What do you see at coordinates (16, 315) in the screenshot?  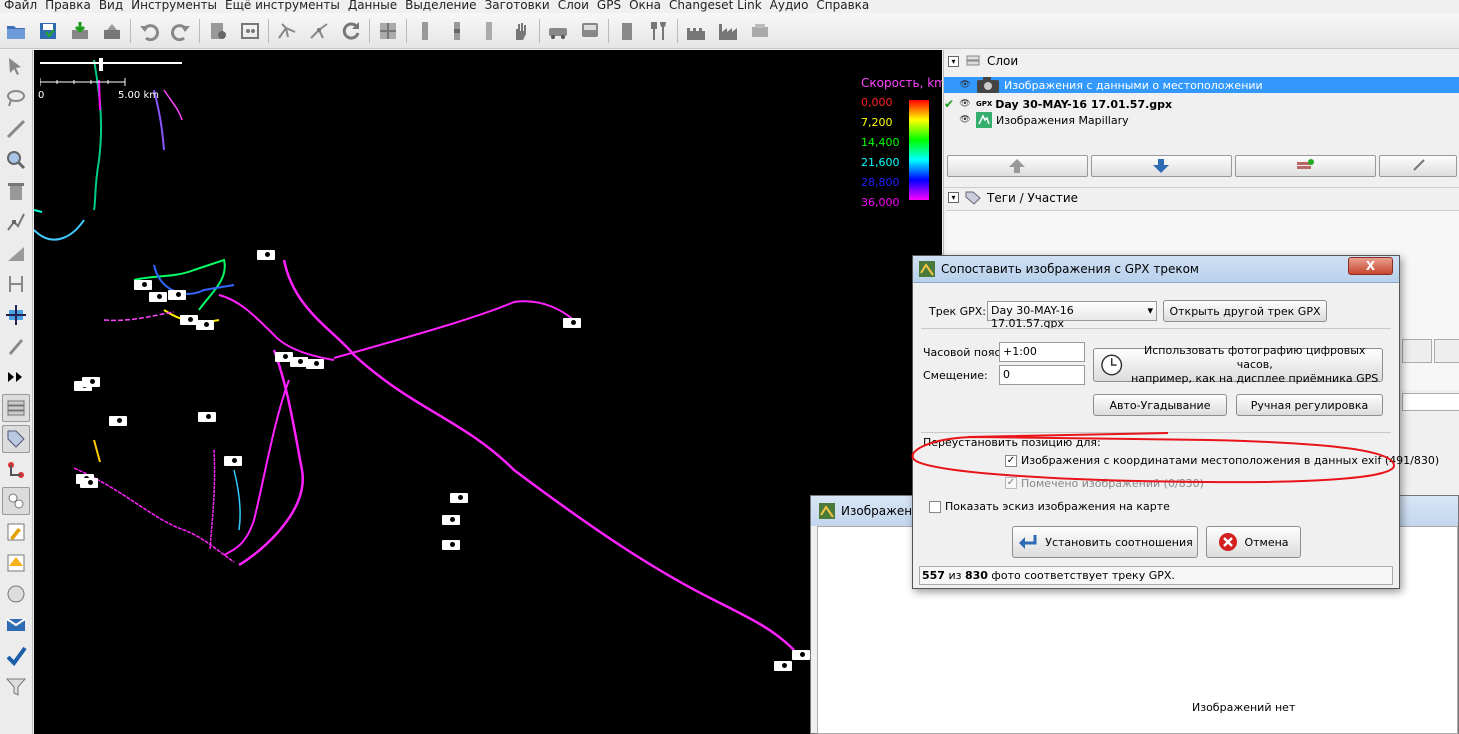 I see `move-icon` at bounding box center [16, 315].